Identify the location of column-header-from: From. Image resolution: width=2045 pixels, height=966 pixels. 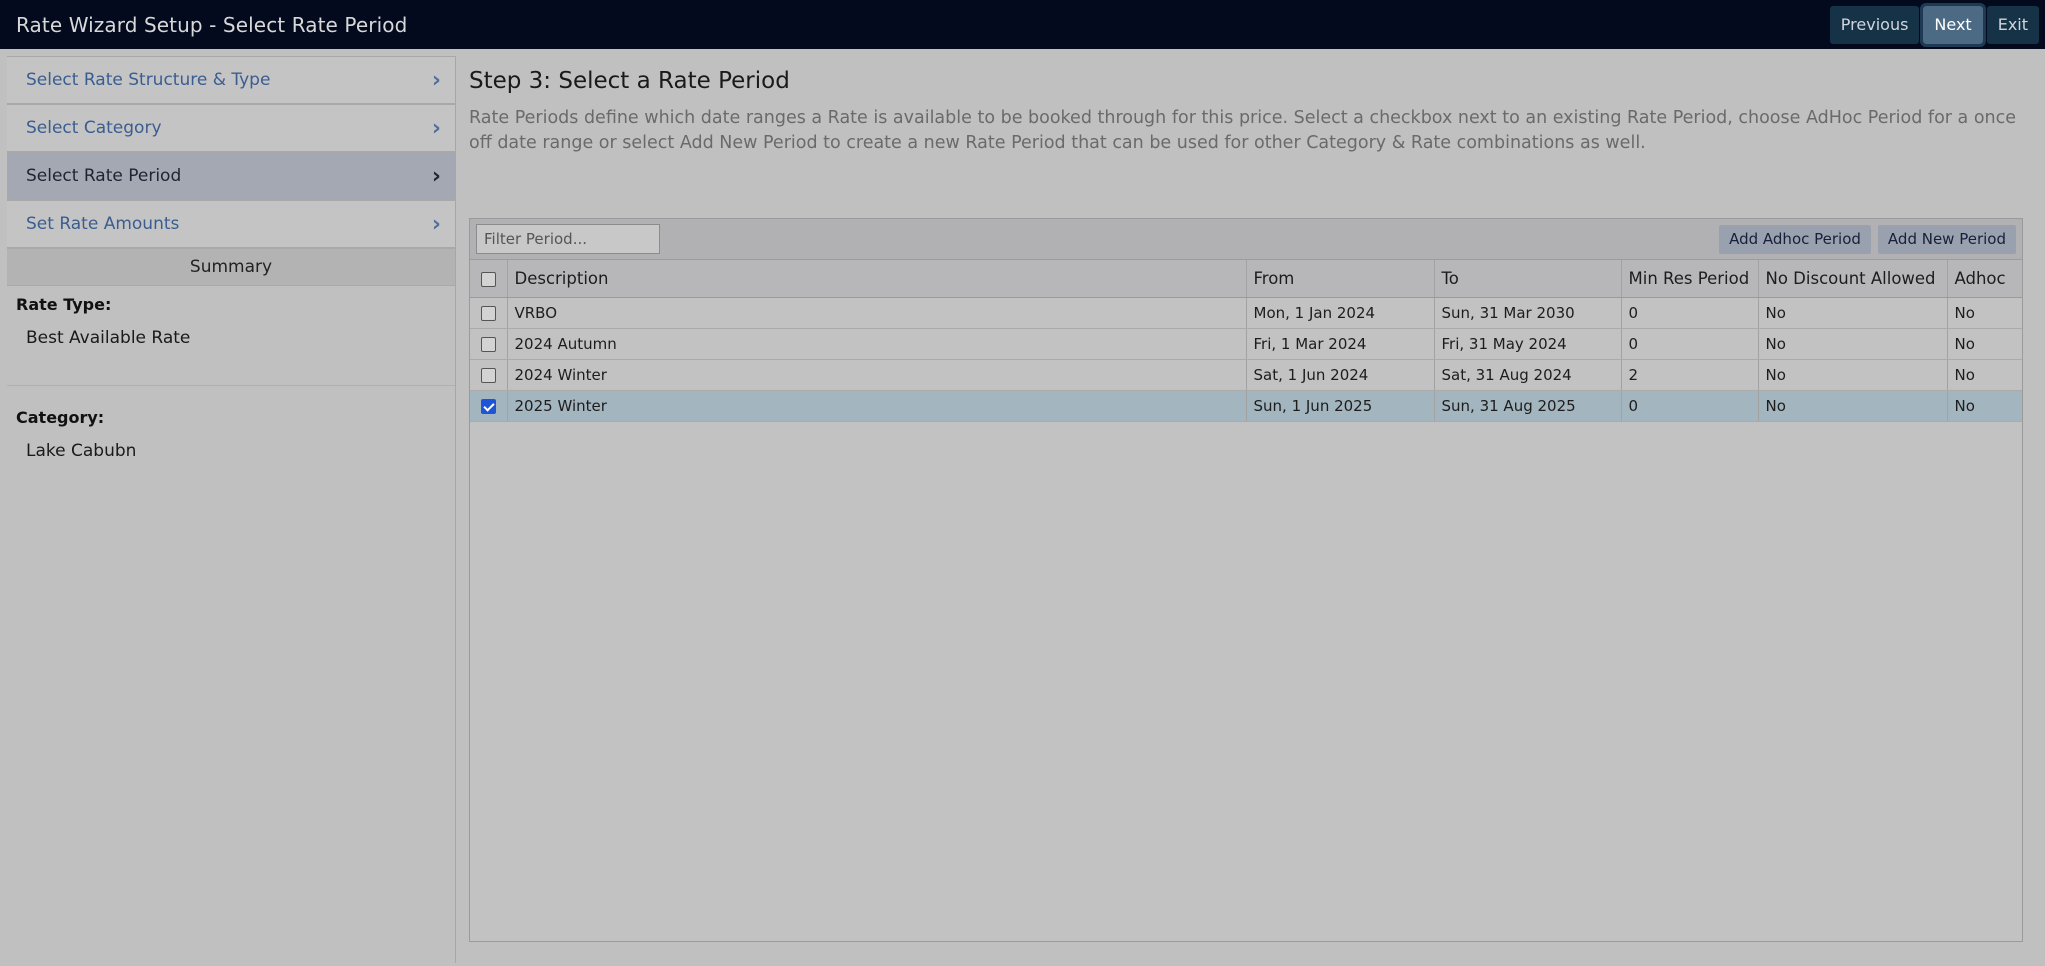
(1340, 279).